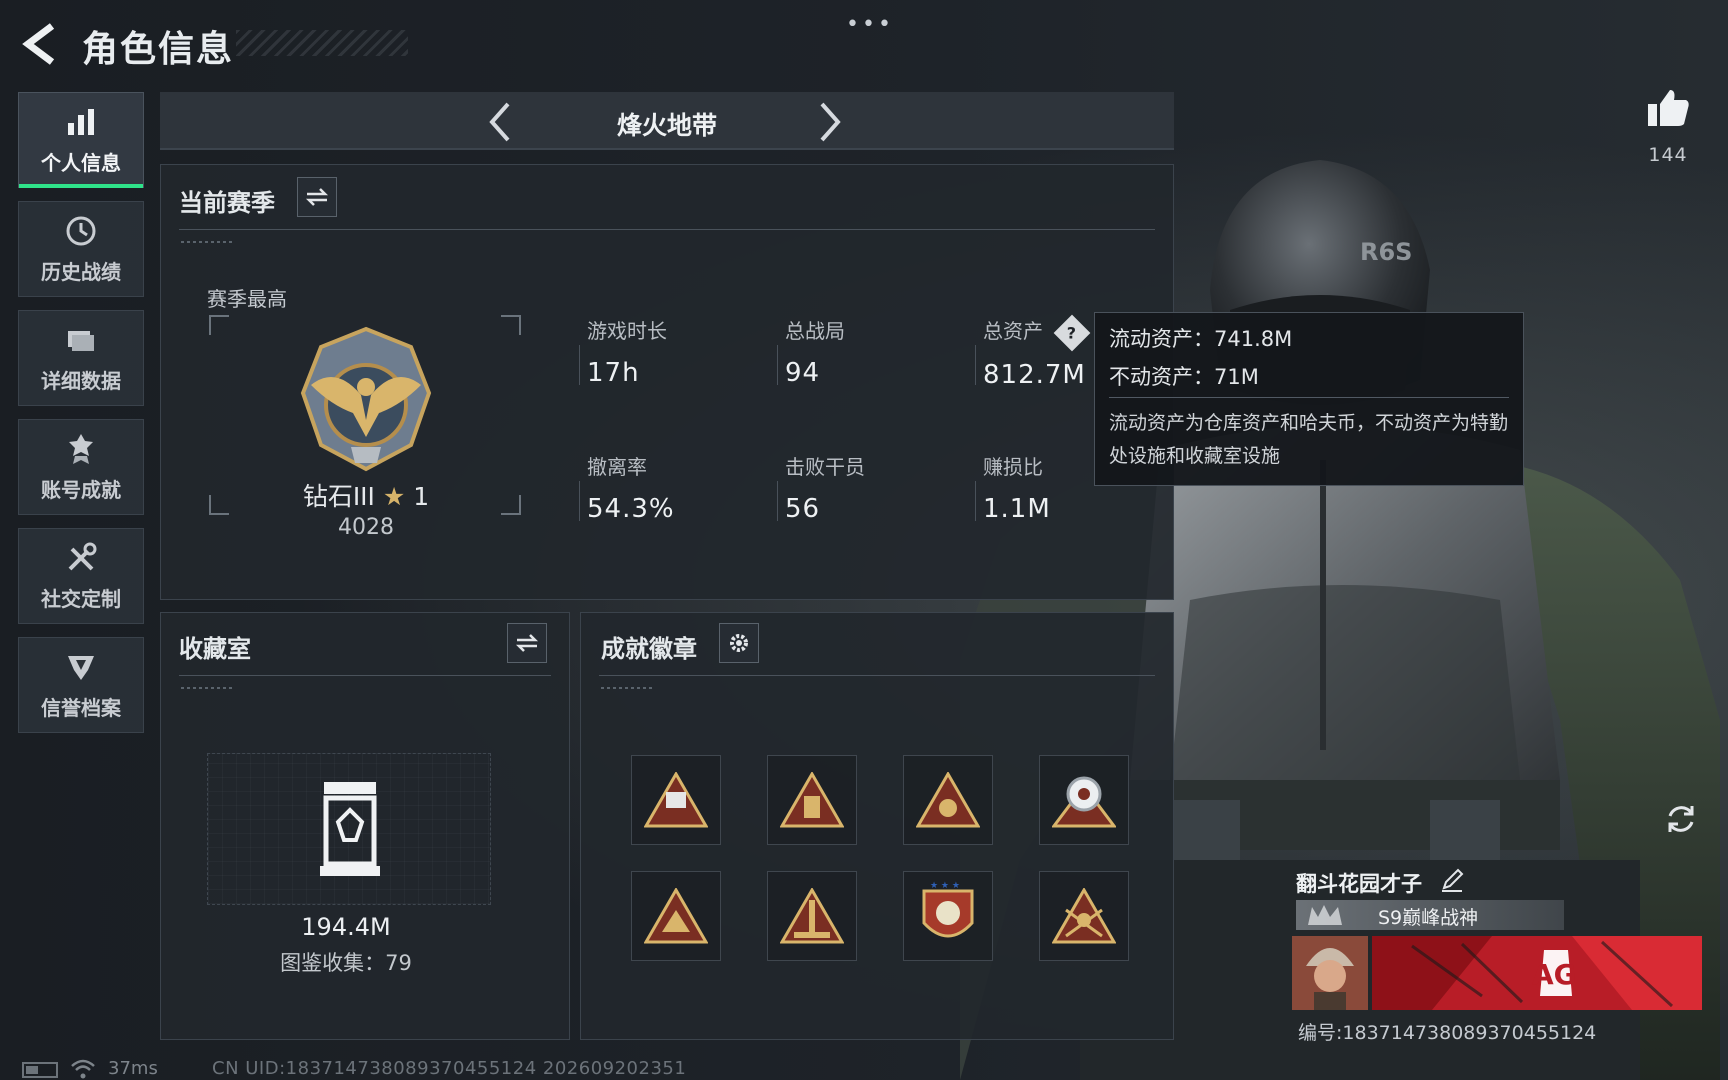  What do you see at coordinates (627, 331) in the screenshot?
I see `stat-label: 游戏时长` at bounding box center [627, 331].